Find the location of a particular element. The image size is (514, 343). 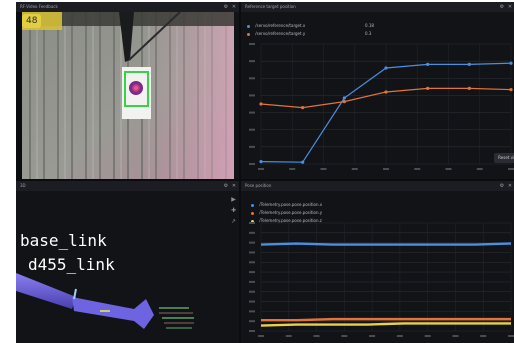

axis-marker is located at coordinates (105, 311).